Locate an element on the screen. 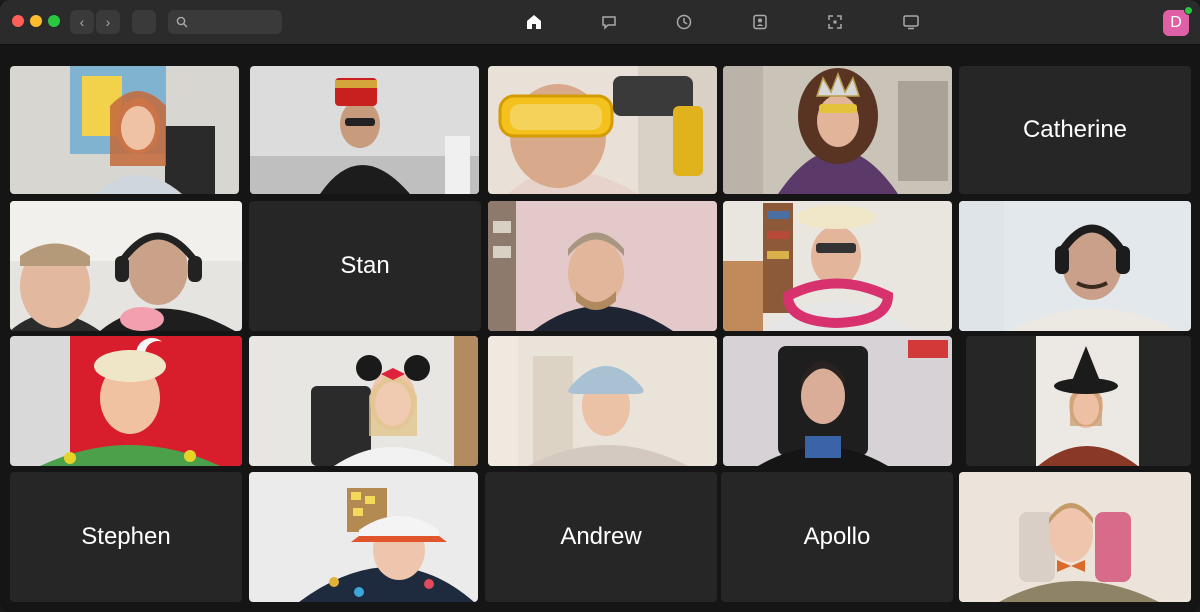 The height and width of the screenshot is (612, 1200). history-button is located at coordinates (144, 22).